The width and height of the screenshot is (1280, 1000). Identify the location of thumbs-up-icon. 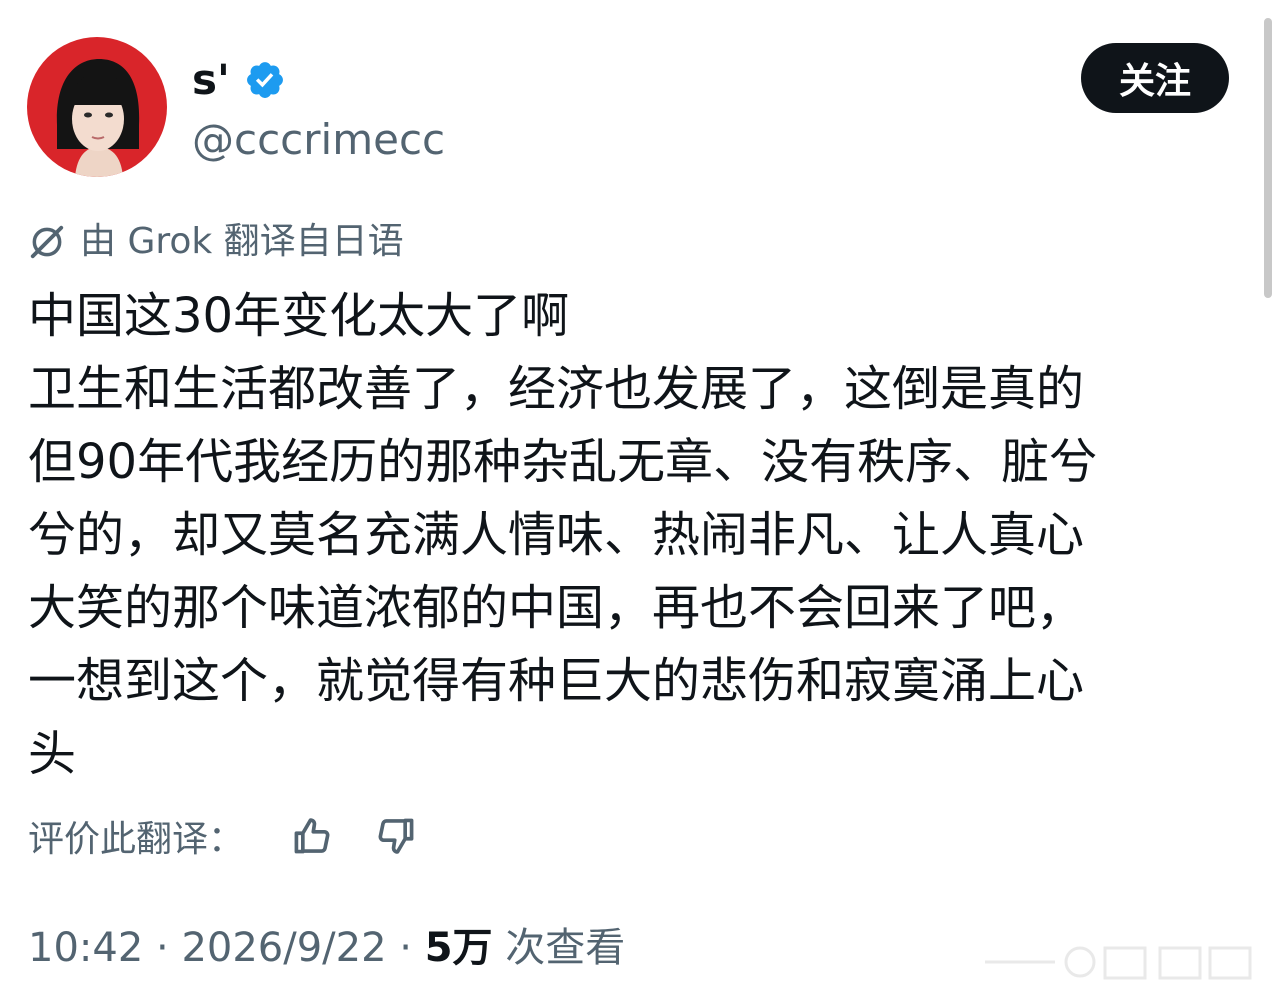
(312, 836).